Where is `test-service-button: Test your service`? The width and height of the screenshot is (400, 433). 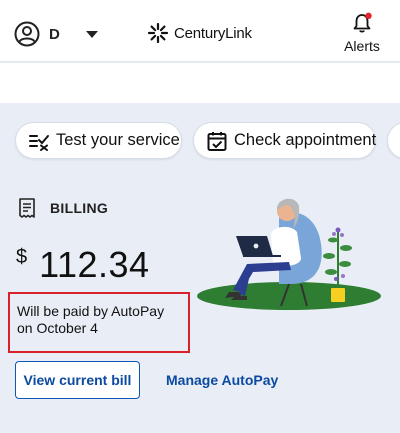
test-service-button: Test your service is located at coordinates (98, 140).